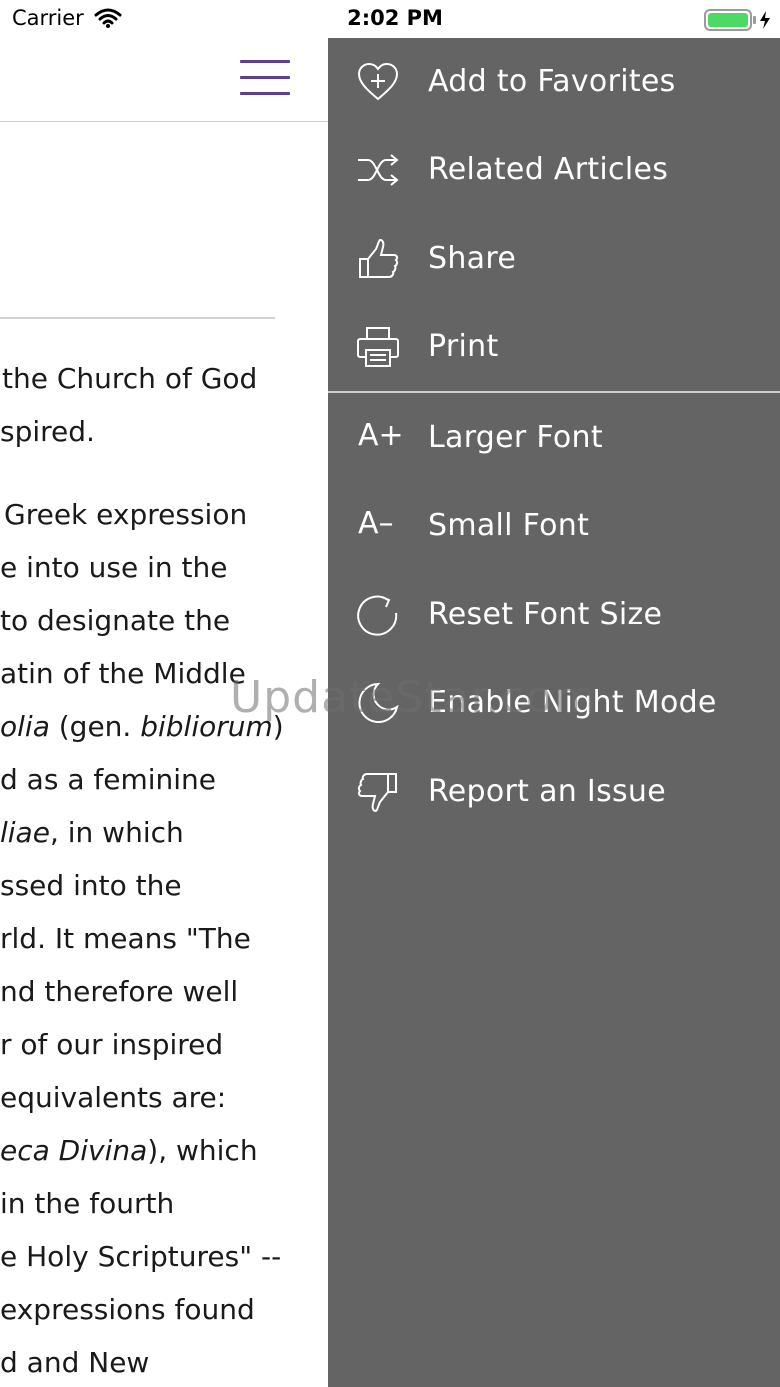 The height and width of the screenshot is (1387, 780). I want to click on printer-icon, so click(378, 347).